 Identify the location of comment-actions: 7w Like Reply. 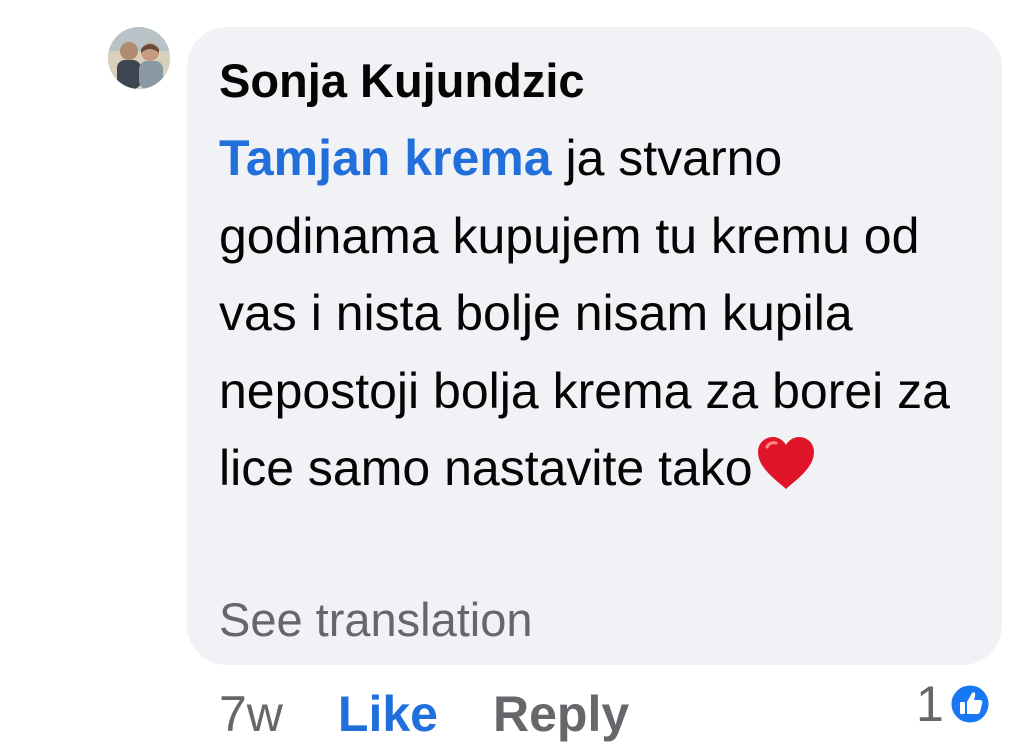
(424, 714).